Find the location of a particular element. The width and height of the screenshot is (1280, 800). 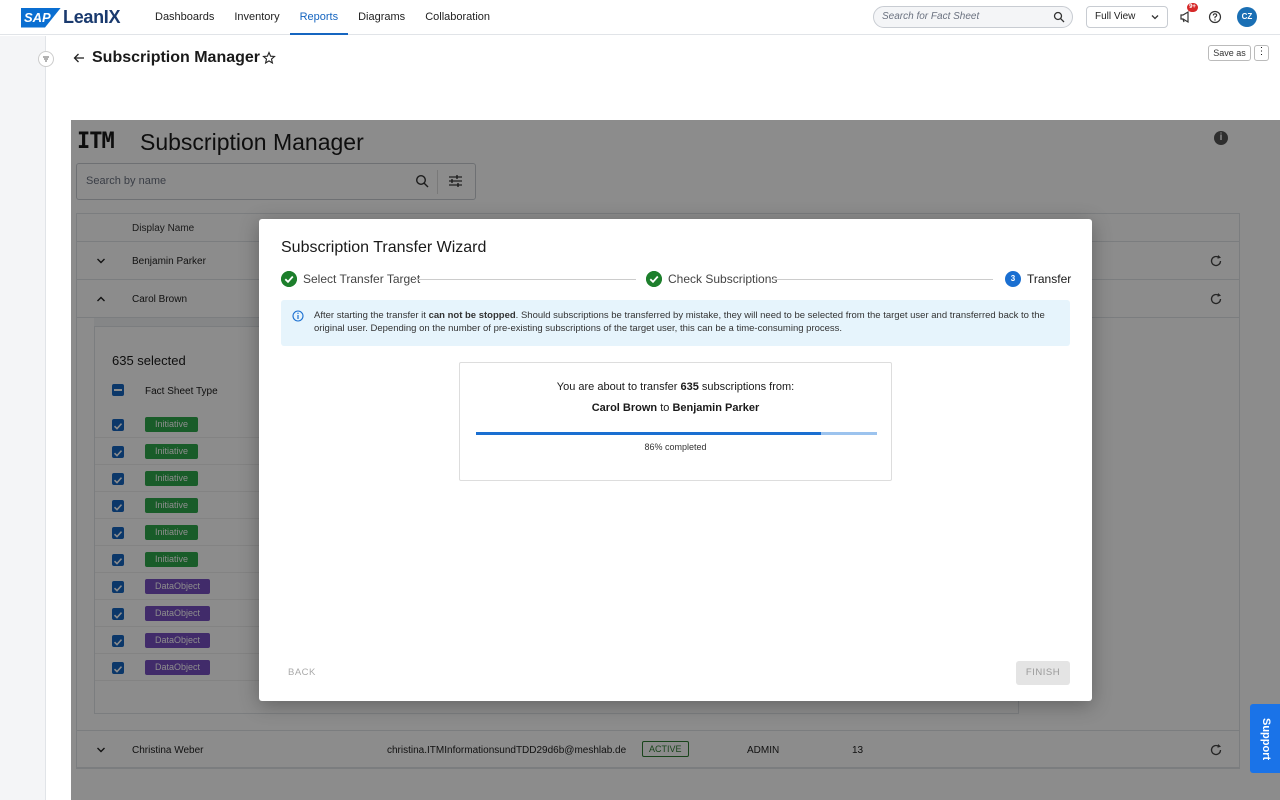

search-icon is located at coordinates (1059, 17).